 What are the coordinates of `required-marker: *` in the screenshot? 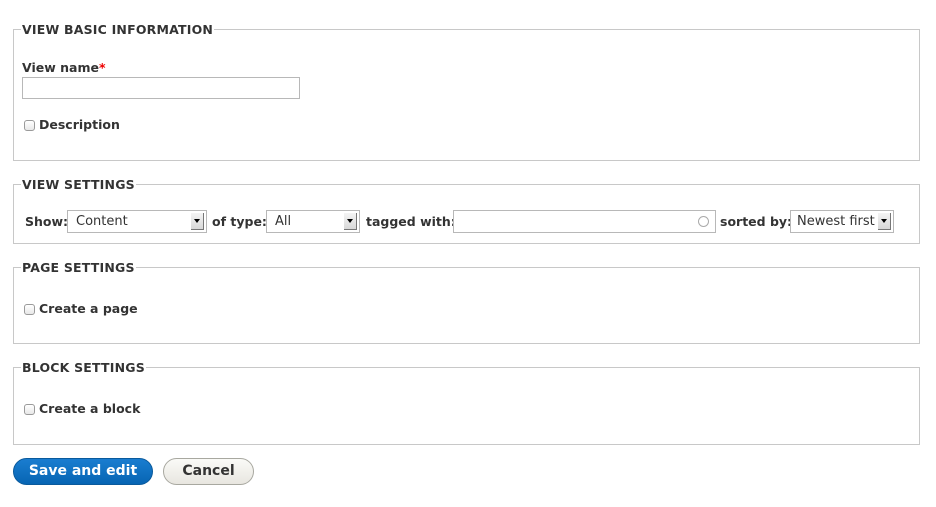 It's located at (102, 67).